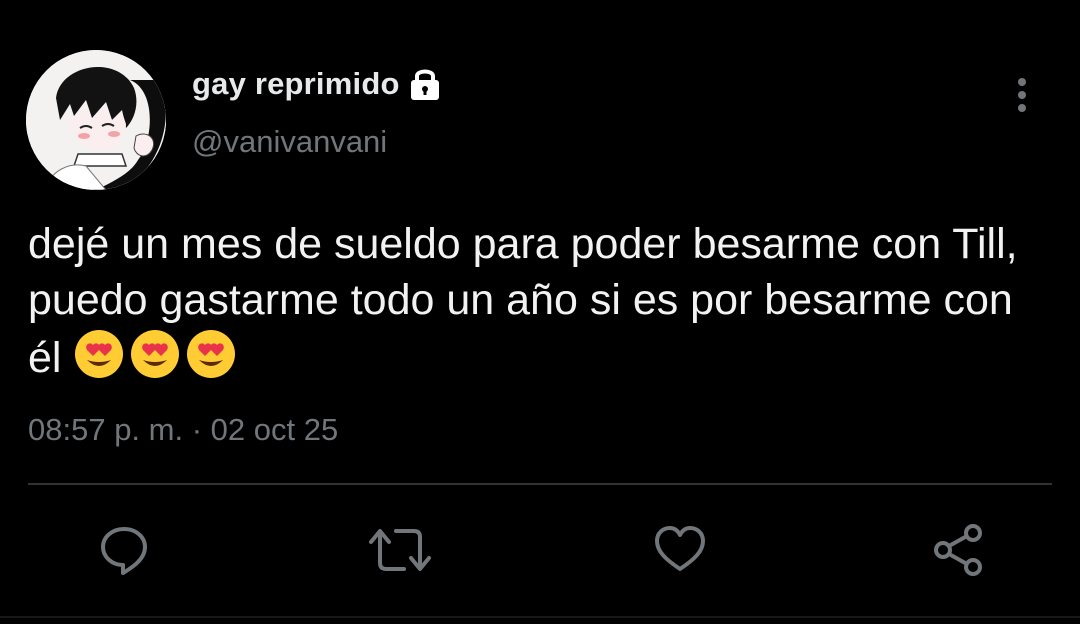 The height and width of the screenshot is (624, 1080). I want to click on divider, so click(540, 484).